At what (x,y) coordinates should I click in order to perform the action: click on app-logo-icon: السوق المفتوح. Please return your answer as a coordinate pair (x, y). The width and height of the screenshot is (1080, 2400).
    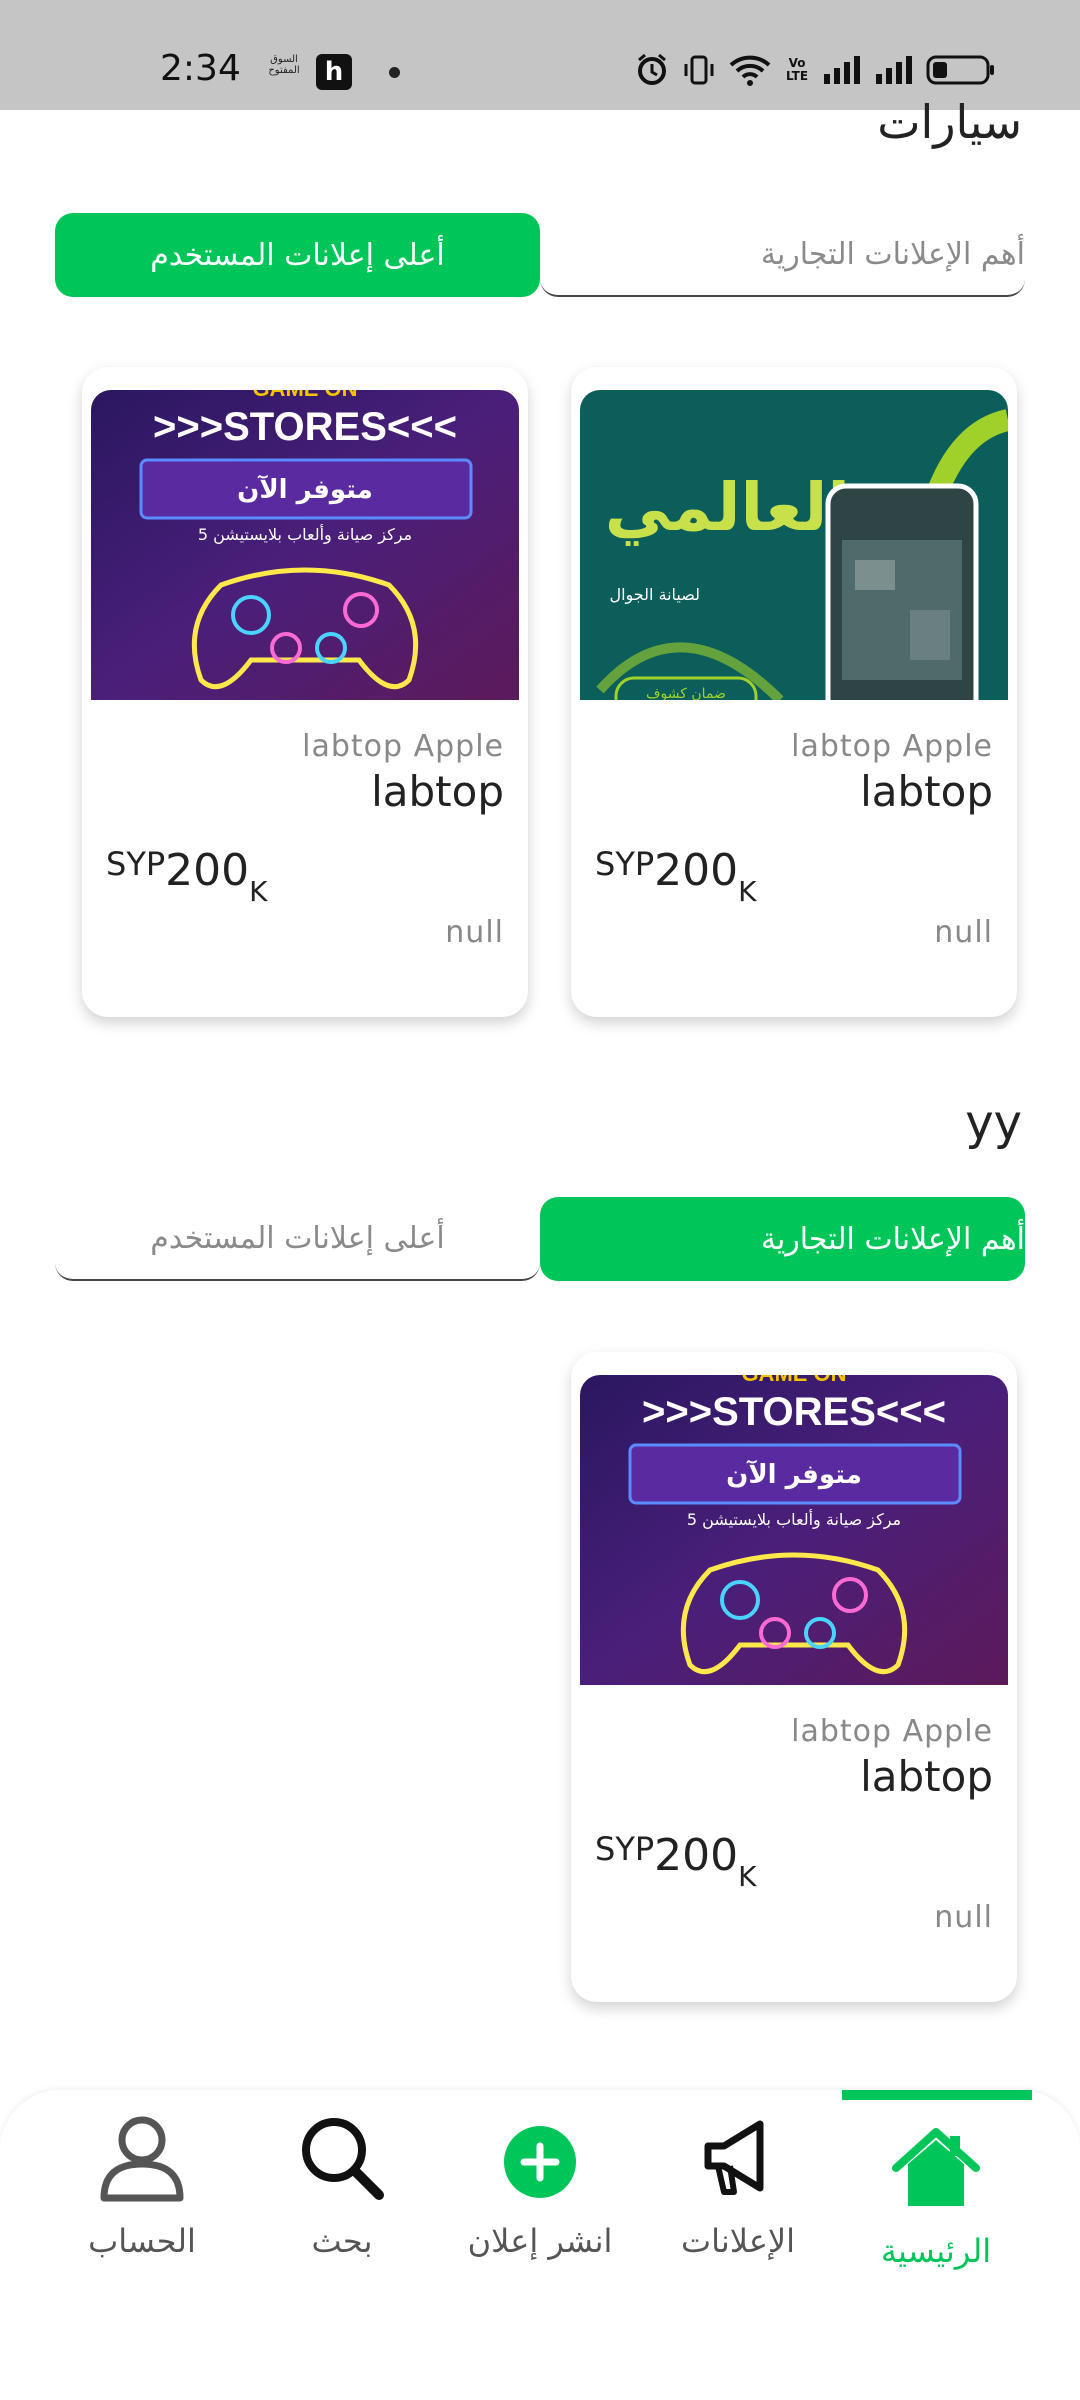
    Looking at the image, I should click on (284, 65).